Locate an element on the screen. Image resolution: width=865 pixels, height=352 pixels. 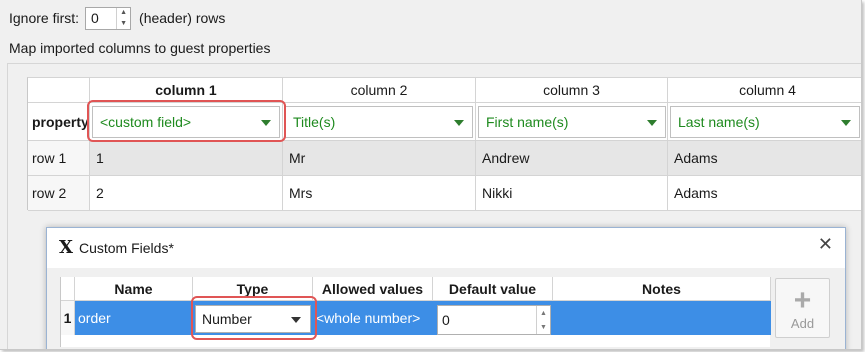
field-name-cell: order is located at coordinates (134, 318).